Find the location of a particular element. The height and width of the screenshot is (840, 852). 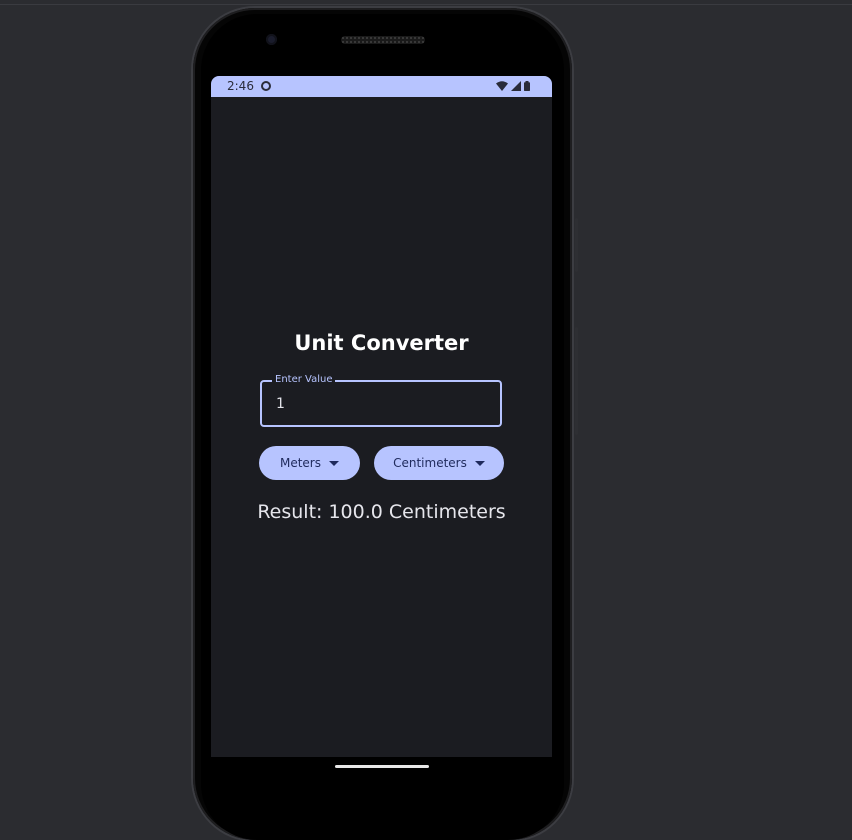

status-time: 2:46 is located at coordinates (240, 86).